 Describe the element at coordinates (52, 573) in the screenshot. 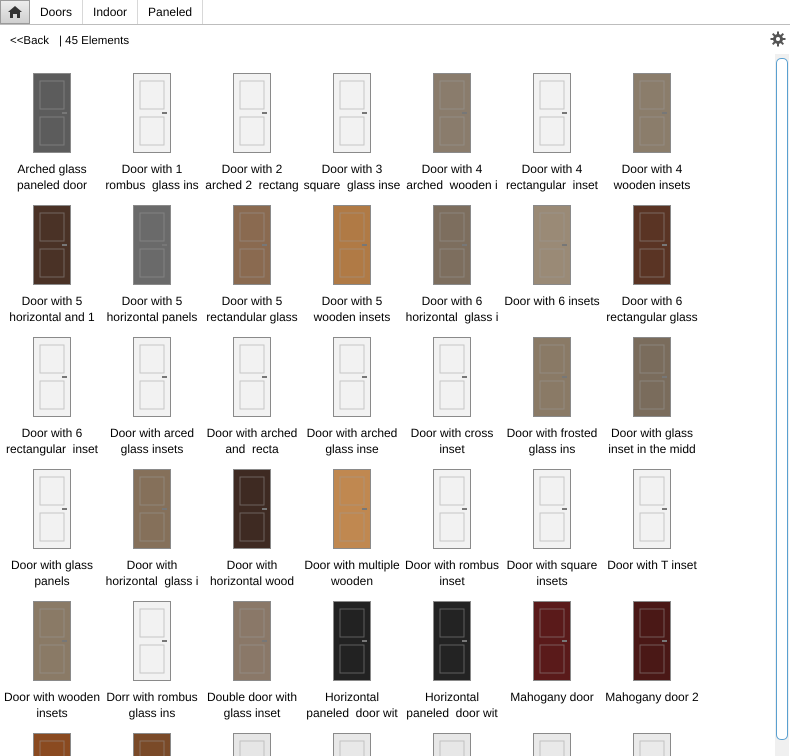

I see `item-label: Door with glass panels` at that location.